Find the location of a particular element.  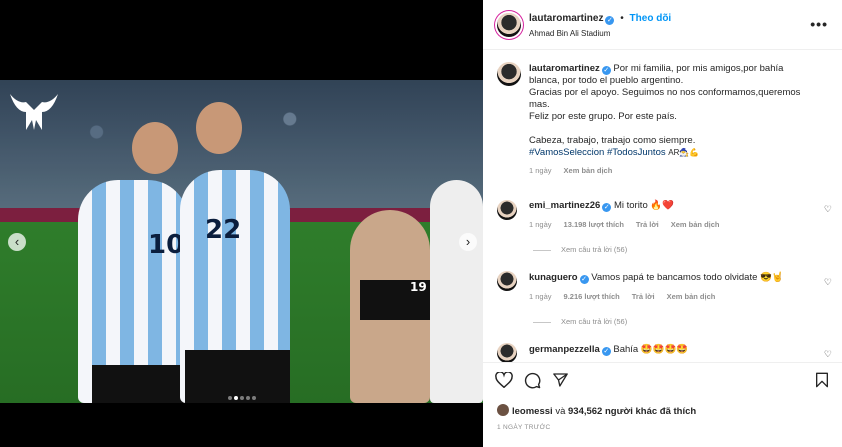

author-avatar is located at coordinates (509, 25).